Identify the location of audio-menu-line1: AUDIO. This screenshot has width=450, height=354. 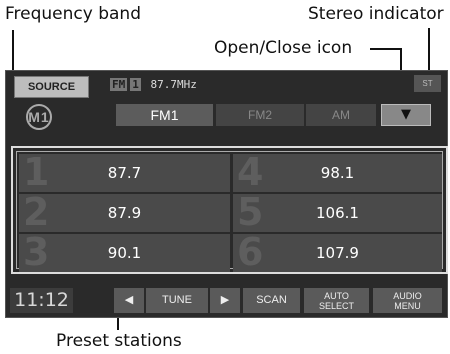
(407, 296).